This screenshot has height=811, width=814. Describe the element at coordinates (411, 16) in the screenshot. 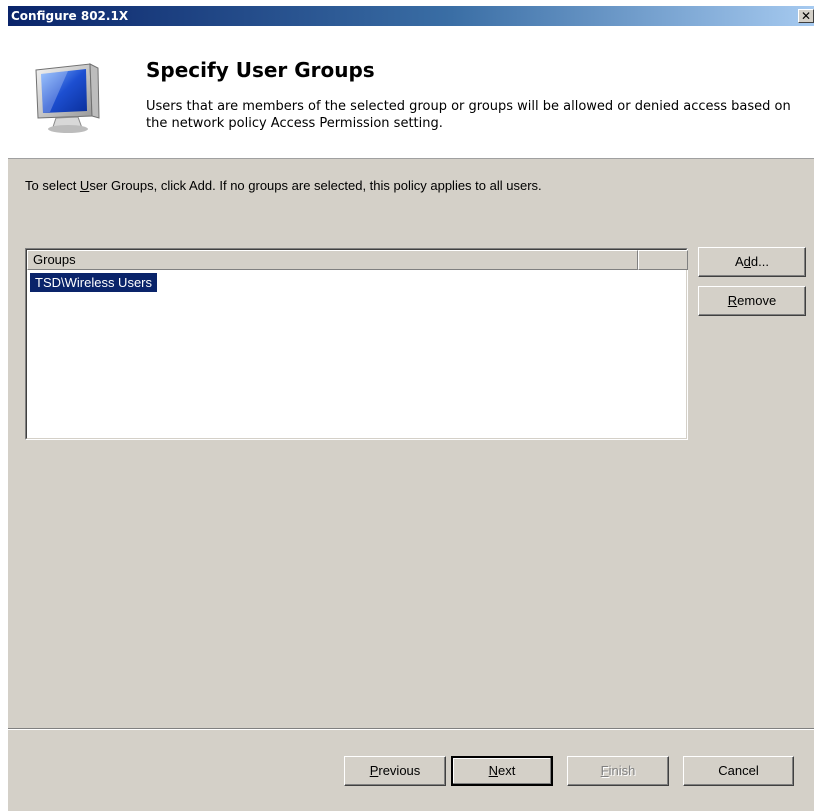

I see `title-bar: Configure 802.1X ✕` at that location.